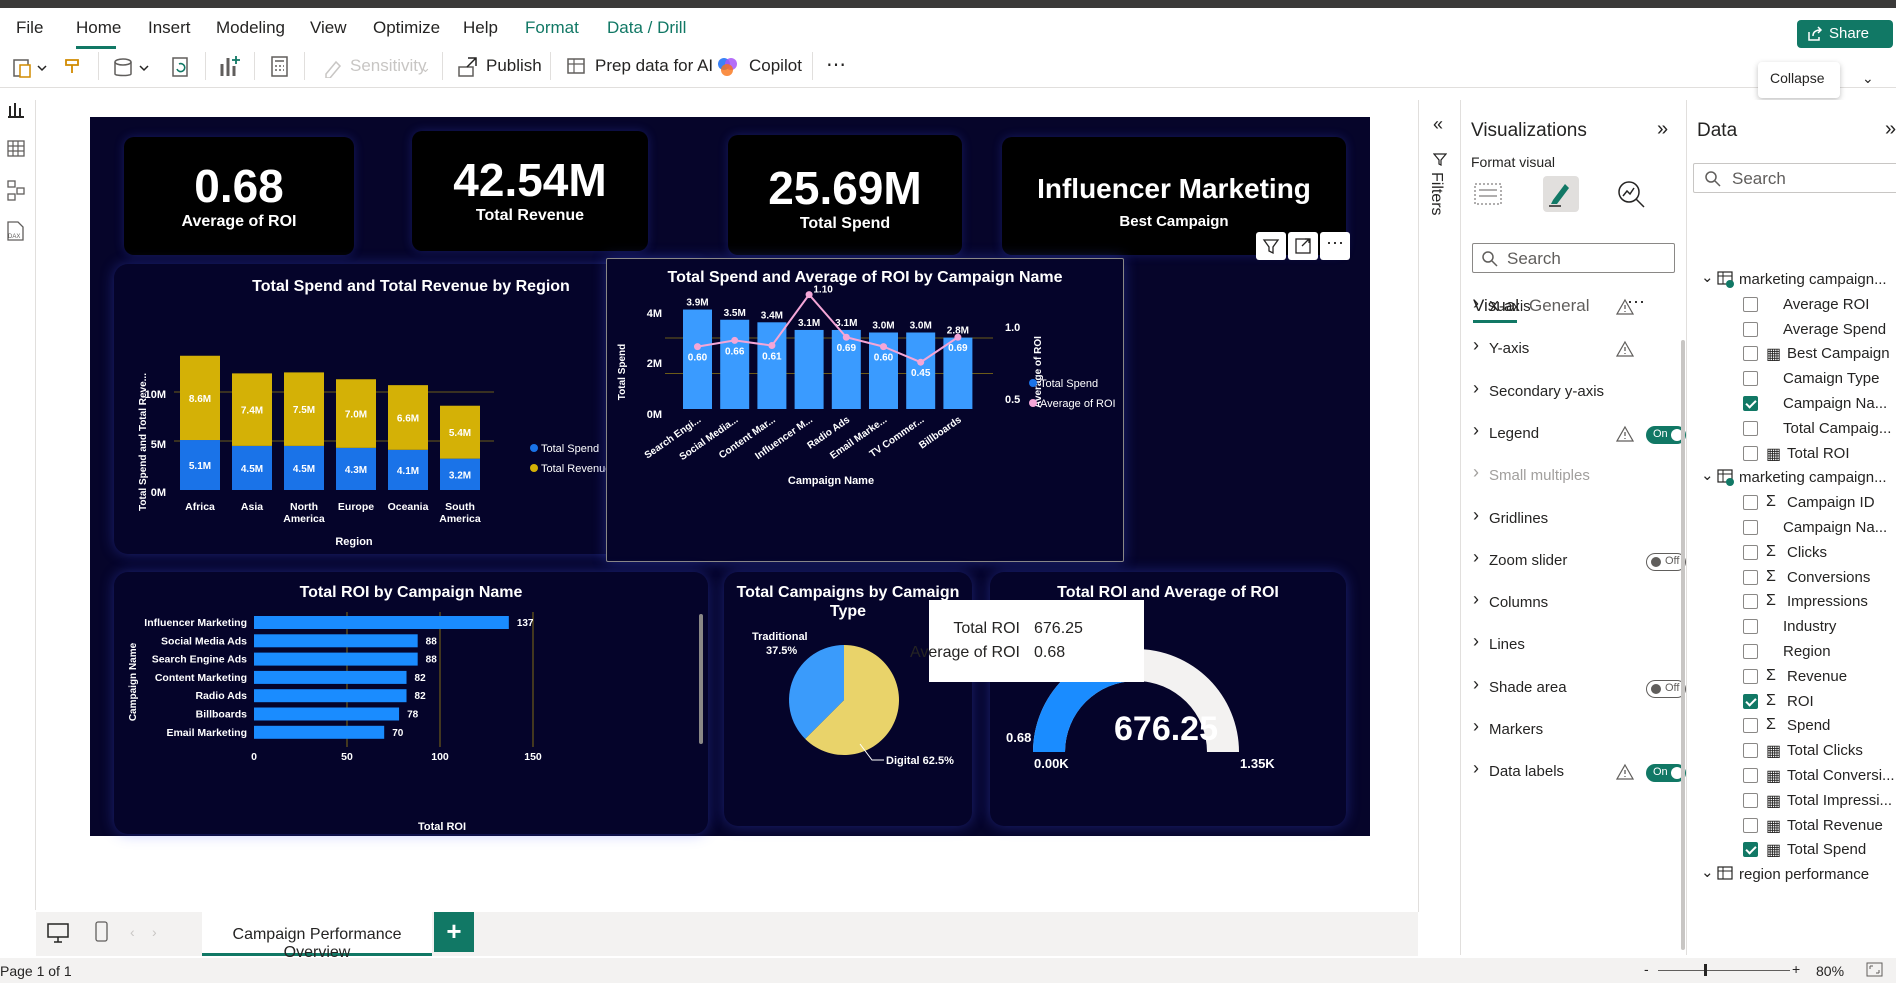 The width and height of the screenshot is (1896, 983). I want to click on page-tab-campaign-overview: Campaign Performance Overview, so click(317, 936).